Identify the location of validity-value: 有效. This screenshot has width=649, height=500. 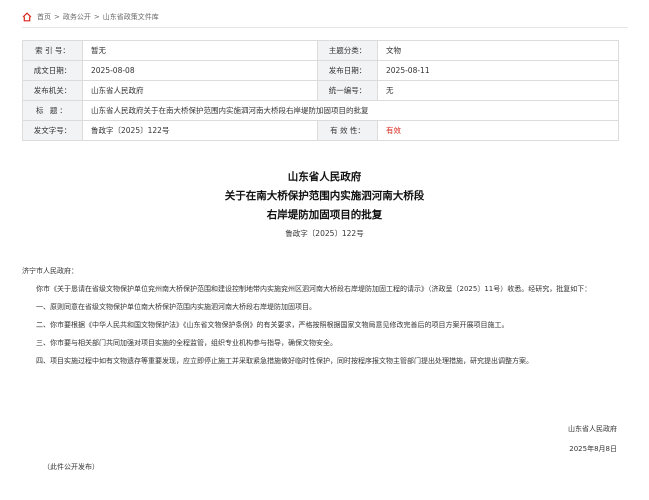
(498, 130).